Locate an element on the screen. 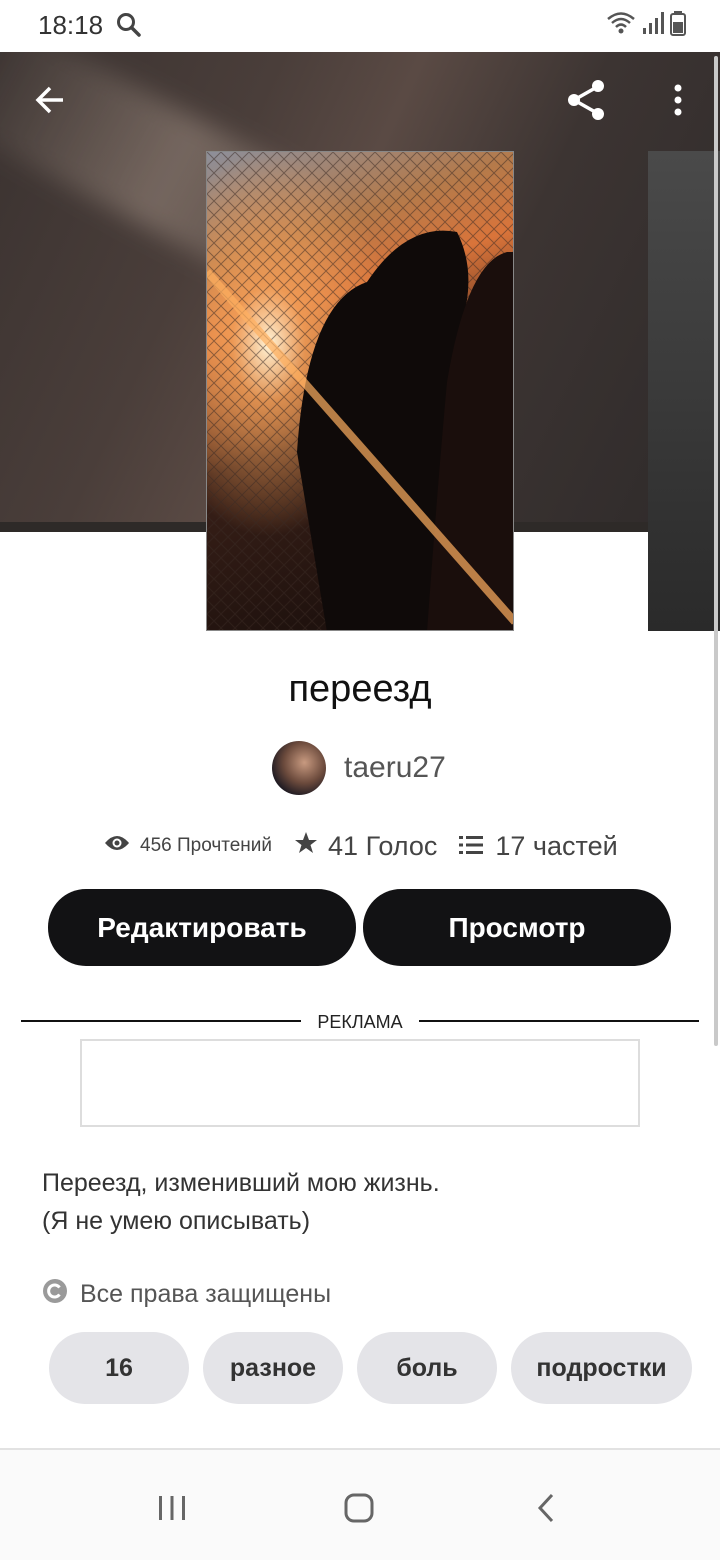 This screenshot has height=1560, width=720. parts-stat: 17 частей is located at coordinates (538, 846).